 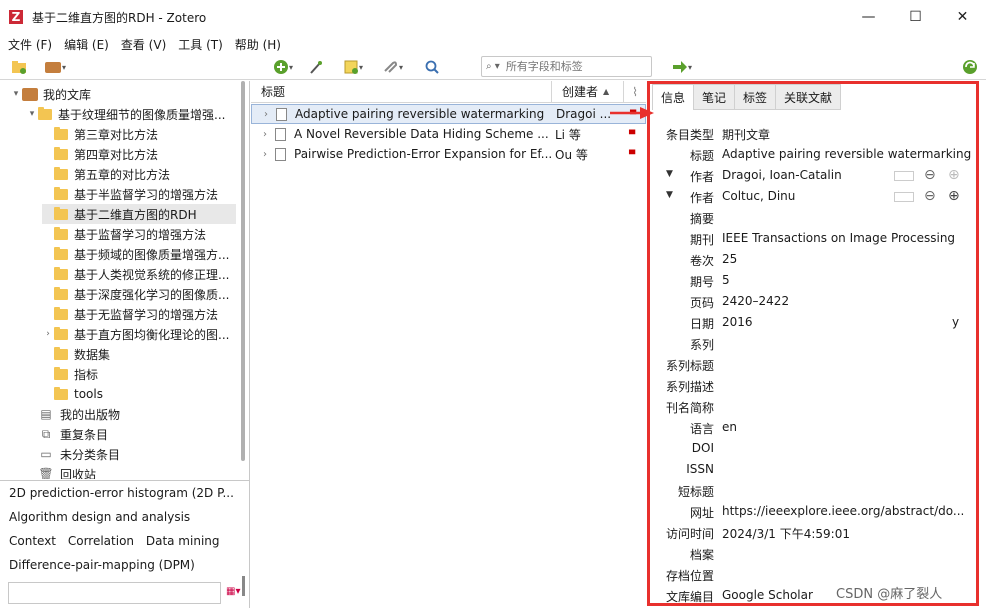 What do you see at coordinates (682, 67) in the screenshot?
I see `locate-icon: ▾` at bounding box center [682, 67].